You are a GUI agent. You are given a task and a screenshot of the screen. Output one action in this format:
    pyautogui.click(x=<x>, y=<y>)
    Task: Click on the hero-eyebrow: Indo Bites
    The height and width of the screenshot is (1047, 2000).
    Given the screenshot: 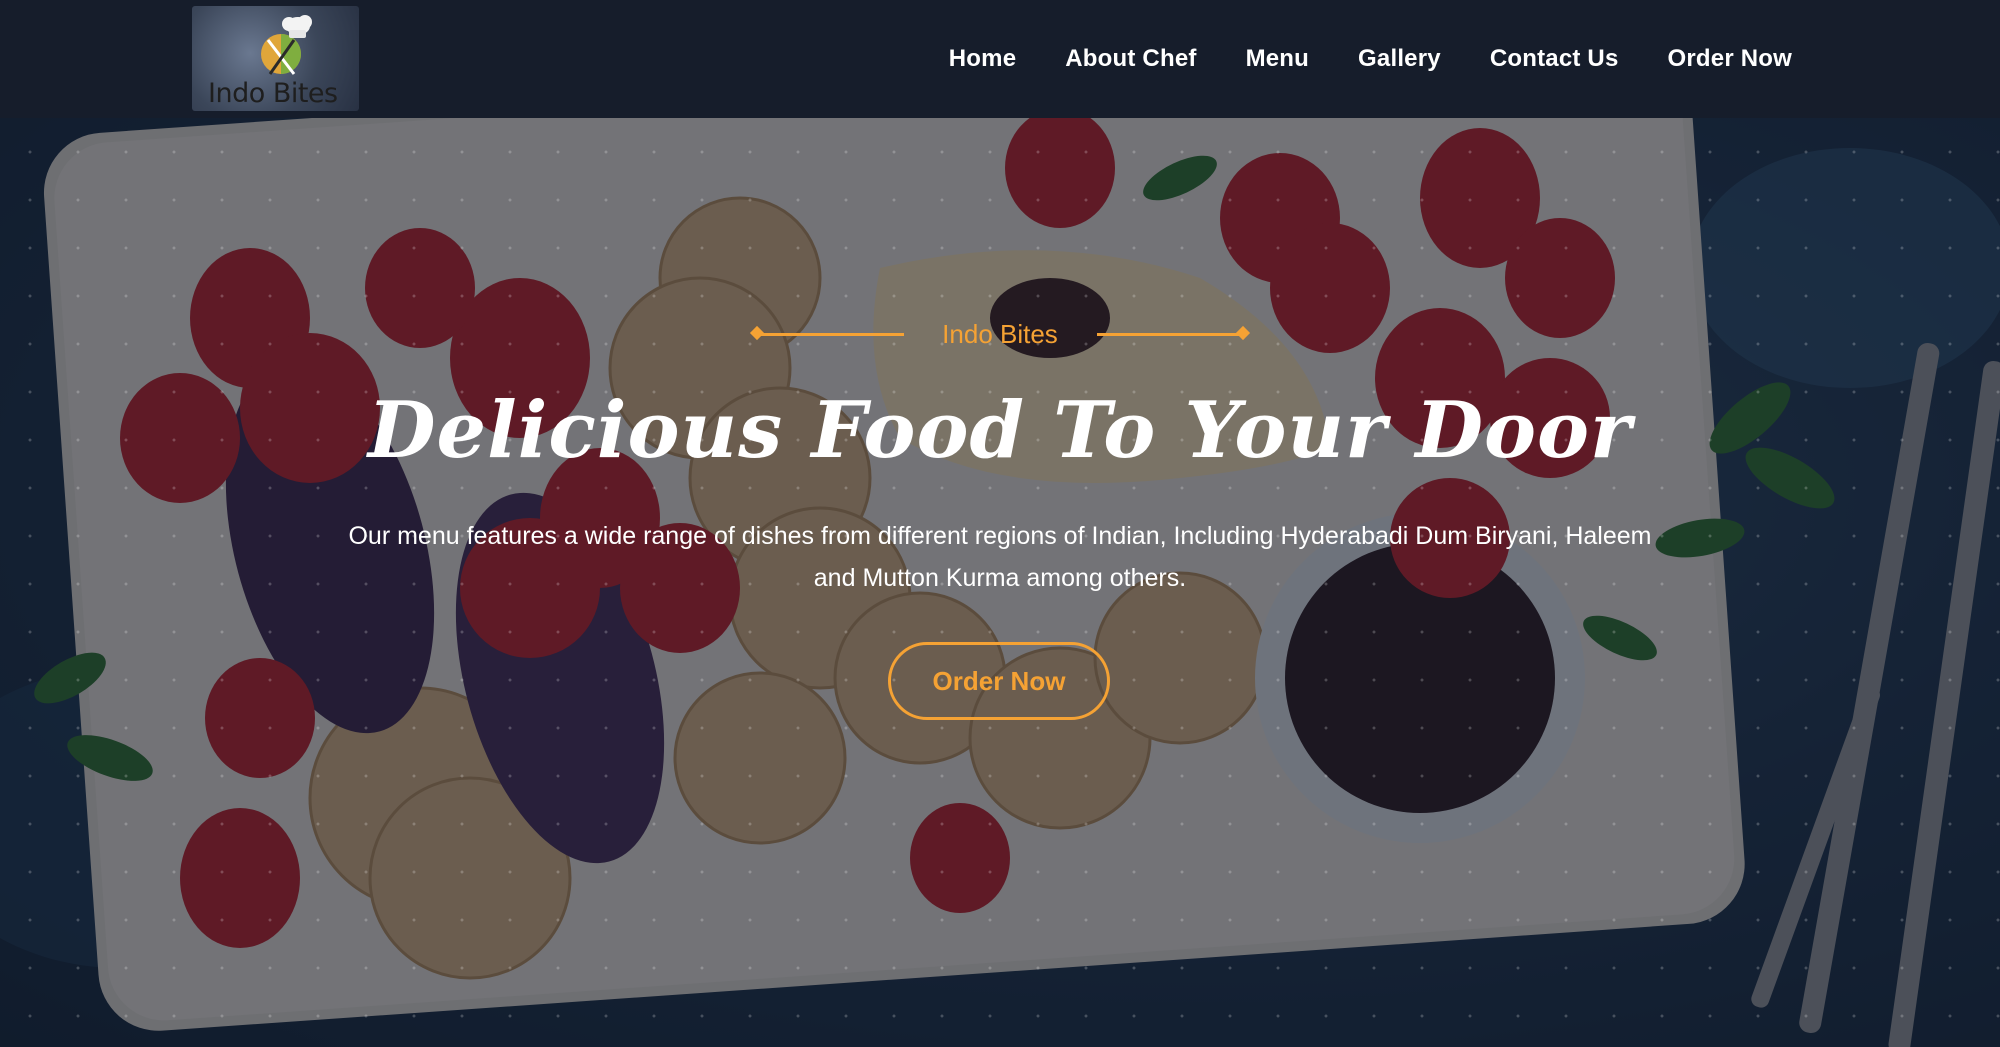 What is the action you would take?
    pyautogui.click(x=1000, y=334)
    